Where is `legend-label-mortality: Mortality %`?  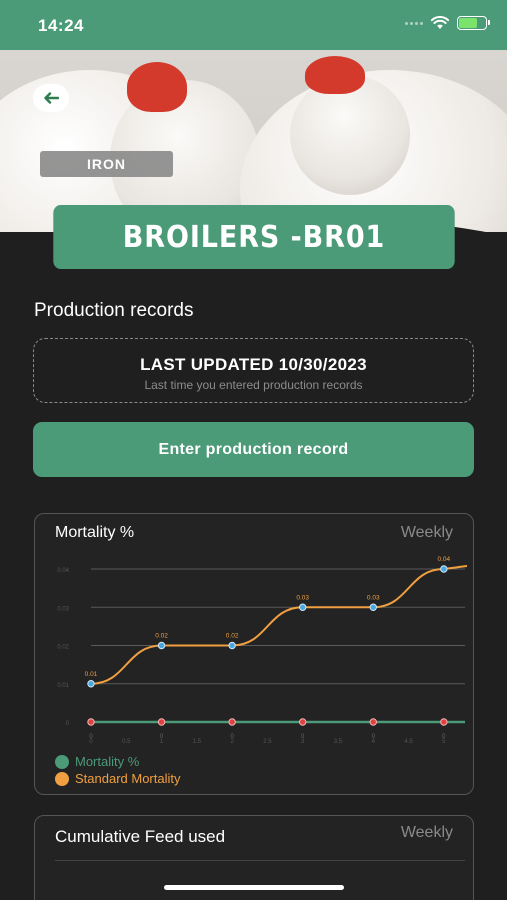 legend-label-mortality: Mortality % is located at coordinates (107, 761).